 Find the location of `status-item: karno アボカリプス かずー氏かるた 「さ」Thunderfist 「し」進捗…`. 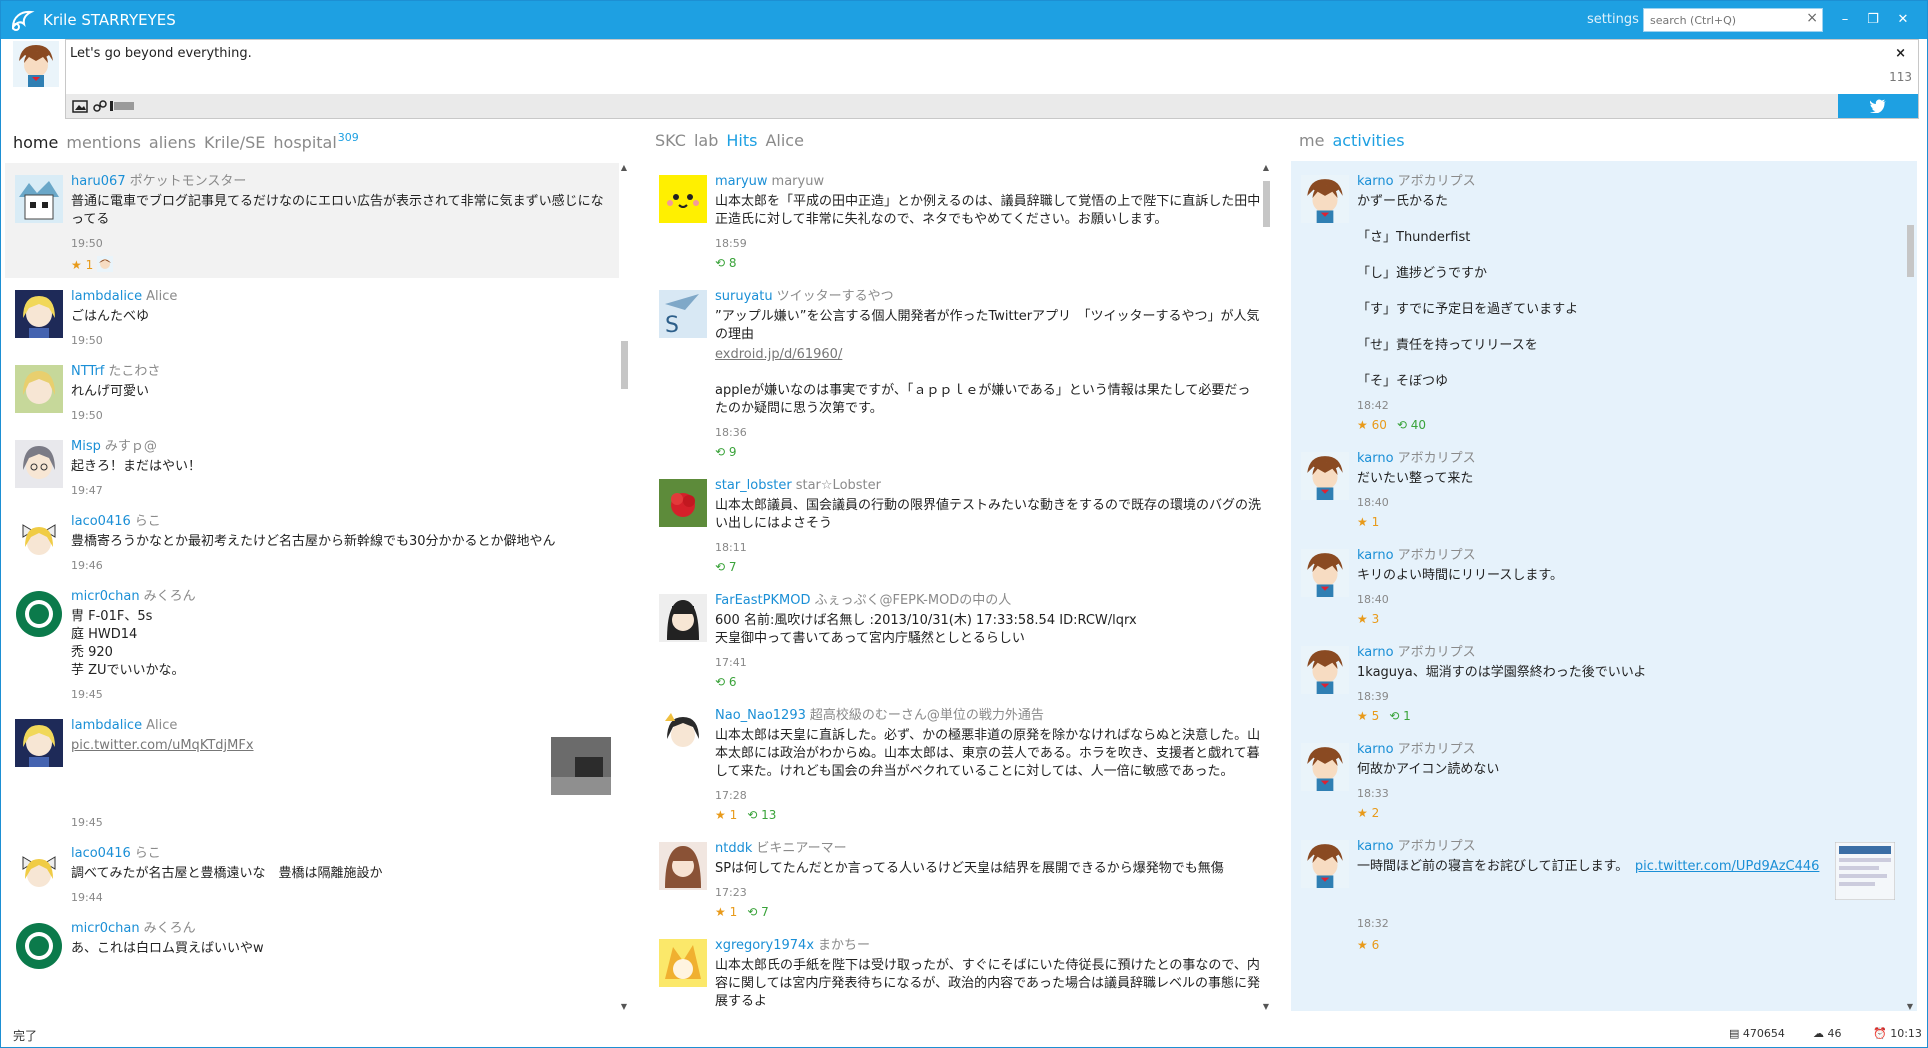

status-item: karno アボカリプス かずー氏かるた 「さ」Thunderfist 「し」進捗… is located at coordinates (1597, 301).